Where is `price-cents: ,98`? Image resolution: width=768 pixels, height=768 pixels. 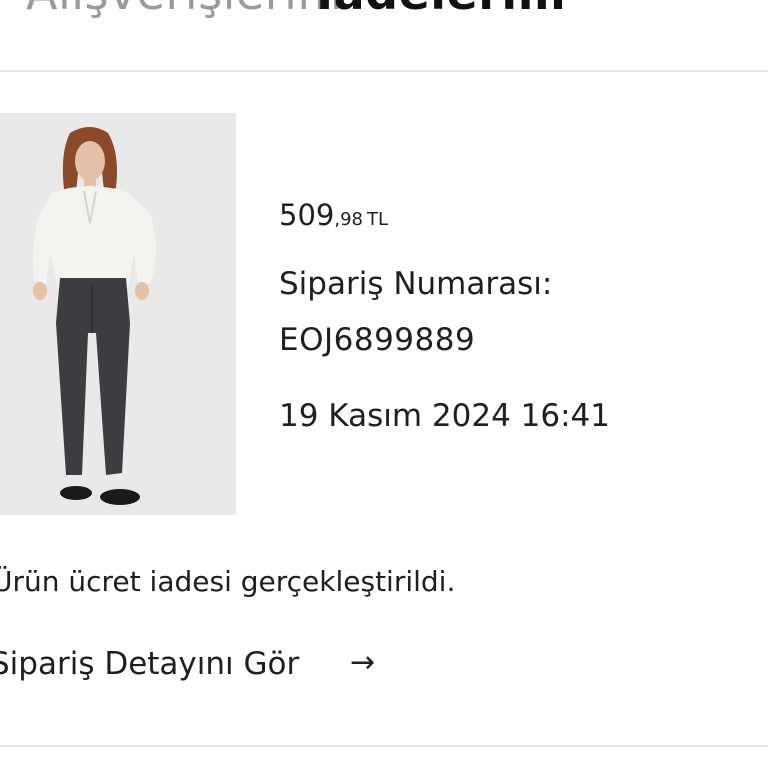 price-cents: ,98 is located at coordinates (348, 219).